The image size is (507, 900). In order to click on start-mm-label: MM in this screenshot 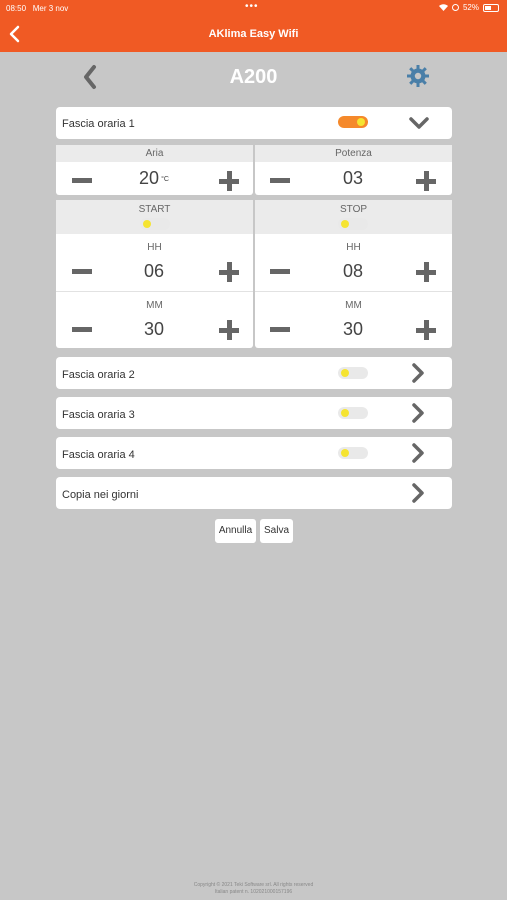, I will do `click(154, 305)`.